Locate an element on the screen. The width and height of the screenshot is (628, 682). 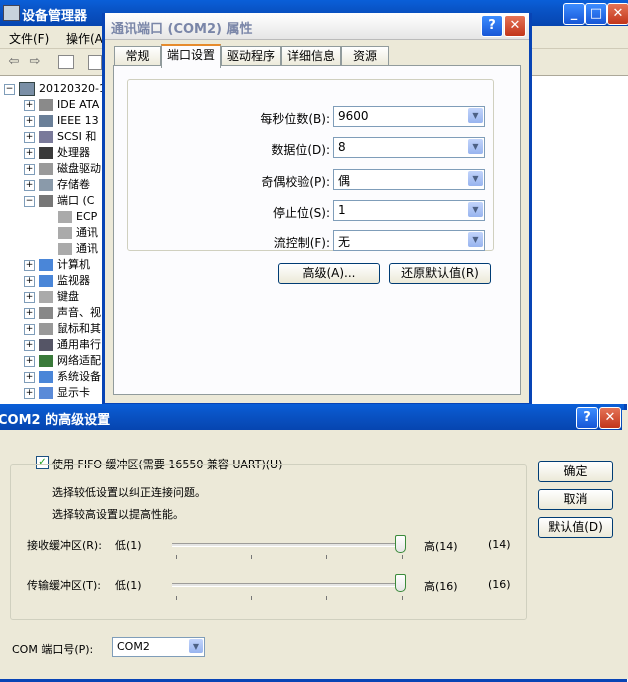
forward-arrow-icon: ⇨ is located at coordinates (35, 62).